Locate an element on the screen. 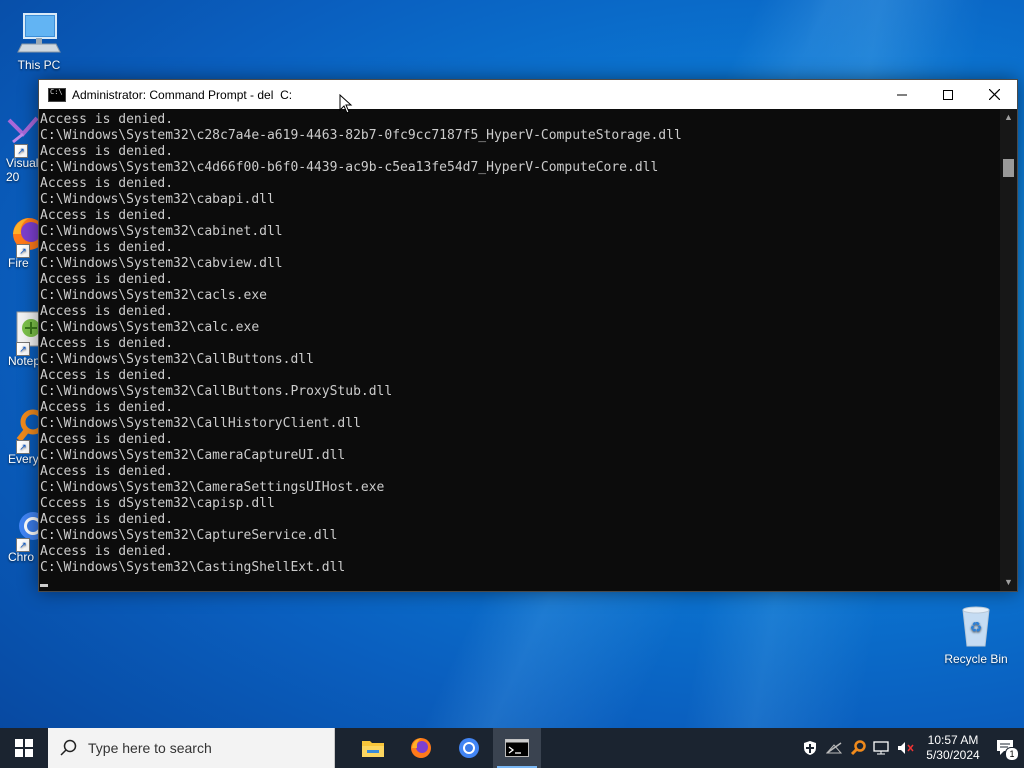  console-scrollbar: ▲ ▼ is located at coordinates (1008, 350).